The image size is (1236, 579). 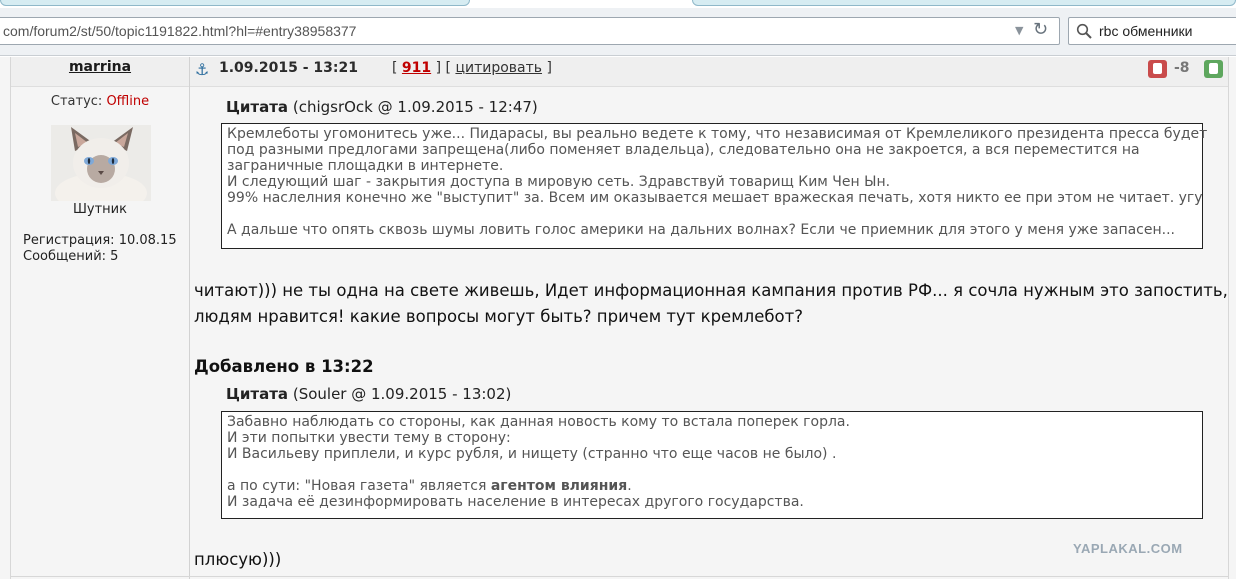 What do you see at coordinates (76, 101) in the screenshot?
I see `status-label: Статус:` at bounding box center [76, 101].